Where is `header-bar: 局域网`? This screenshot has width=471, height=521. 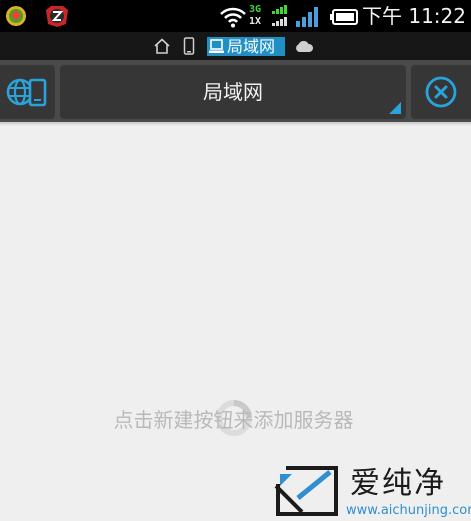
header-bar: 局域网 is located at coordinates (235, 93).